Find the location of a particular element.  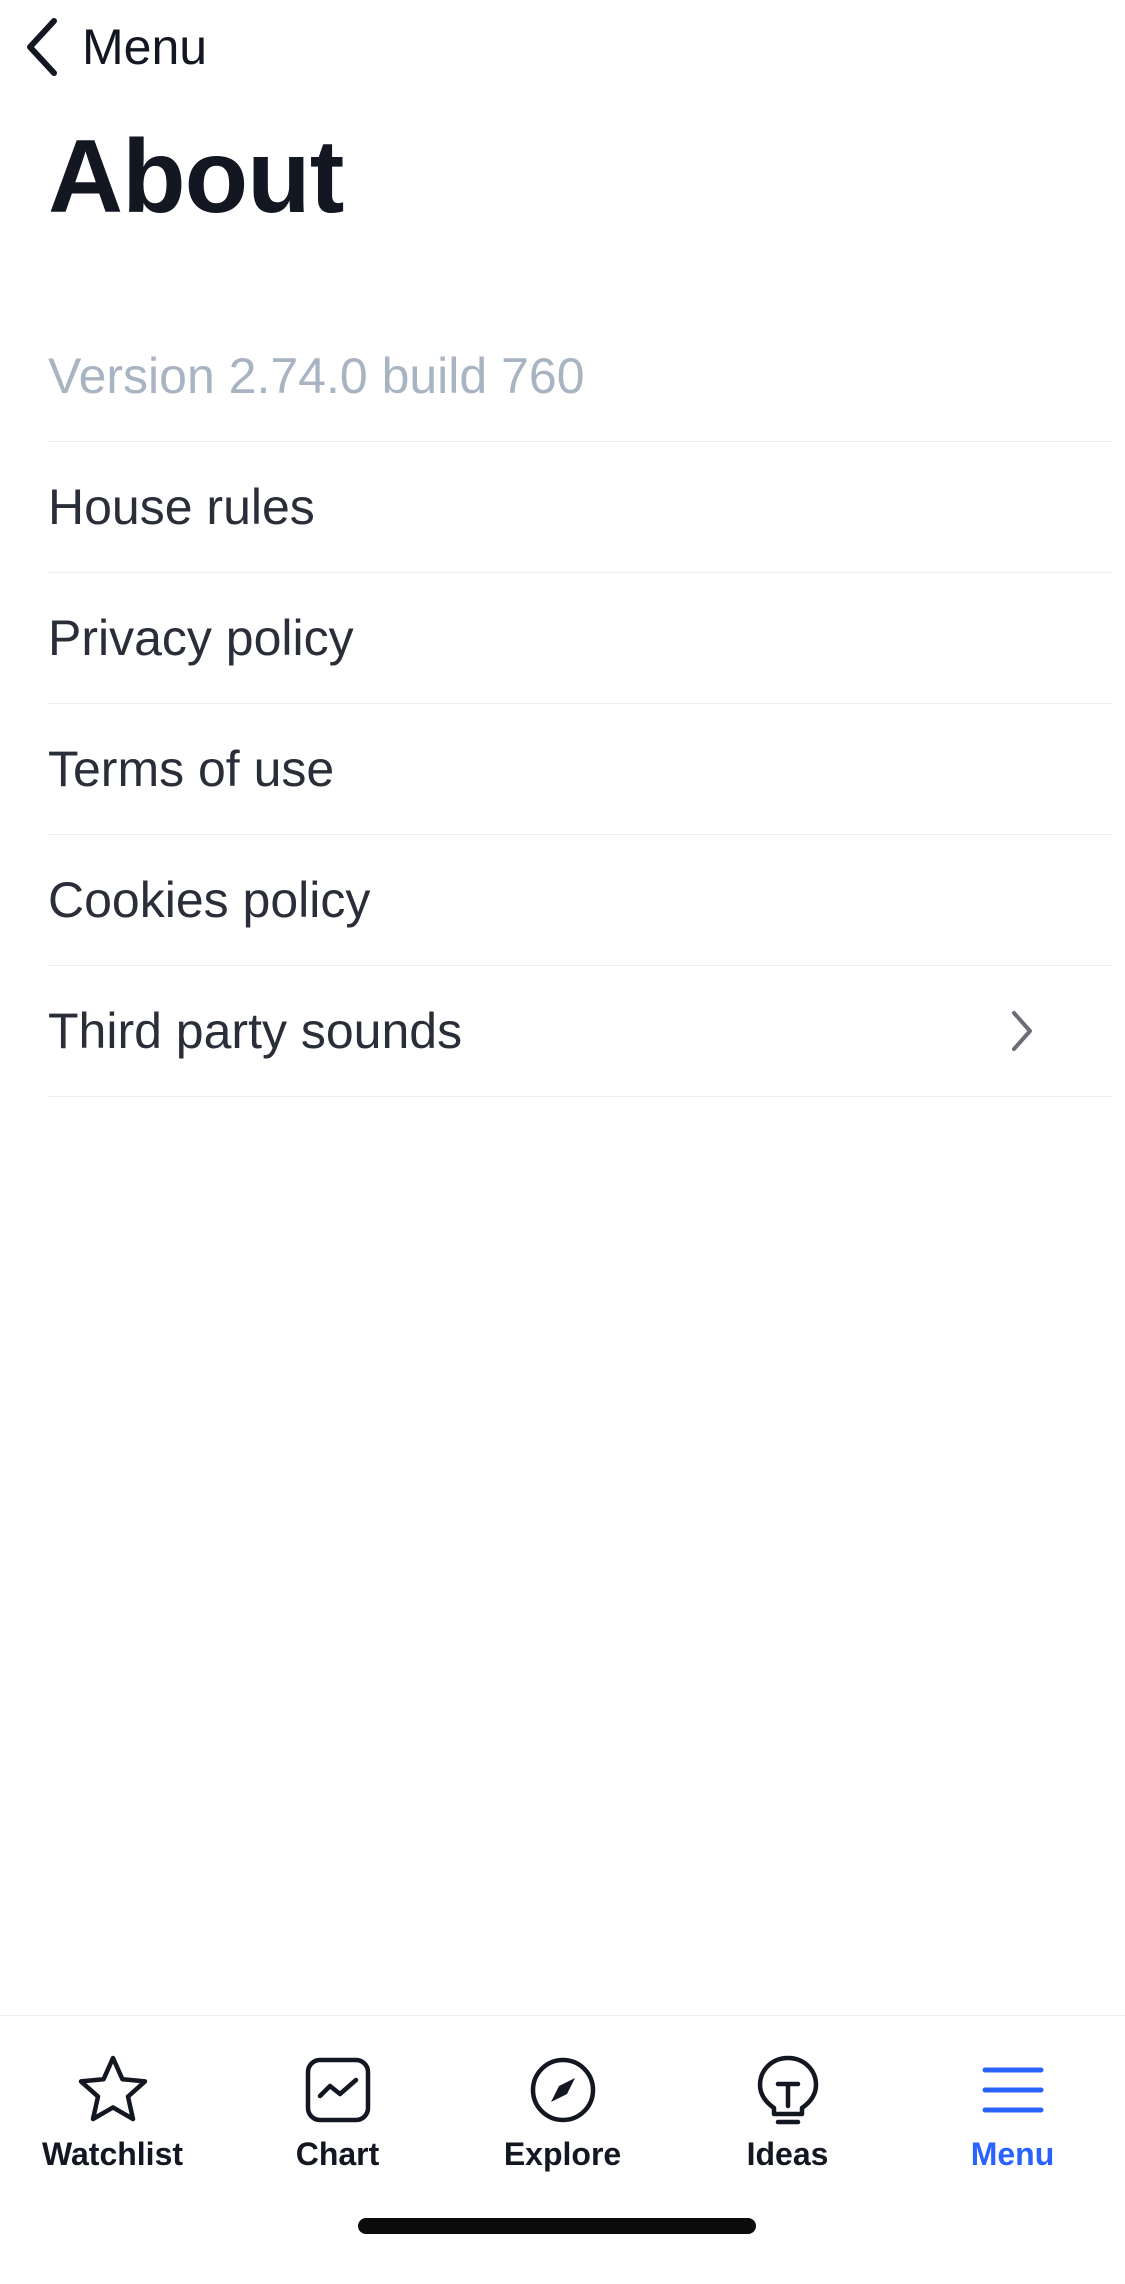

back-label: Menu is located at coordinates (145, 47).